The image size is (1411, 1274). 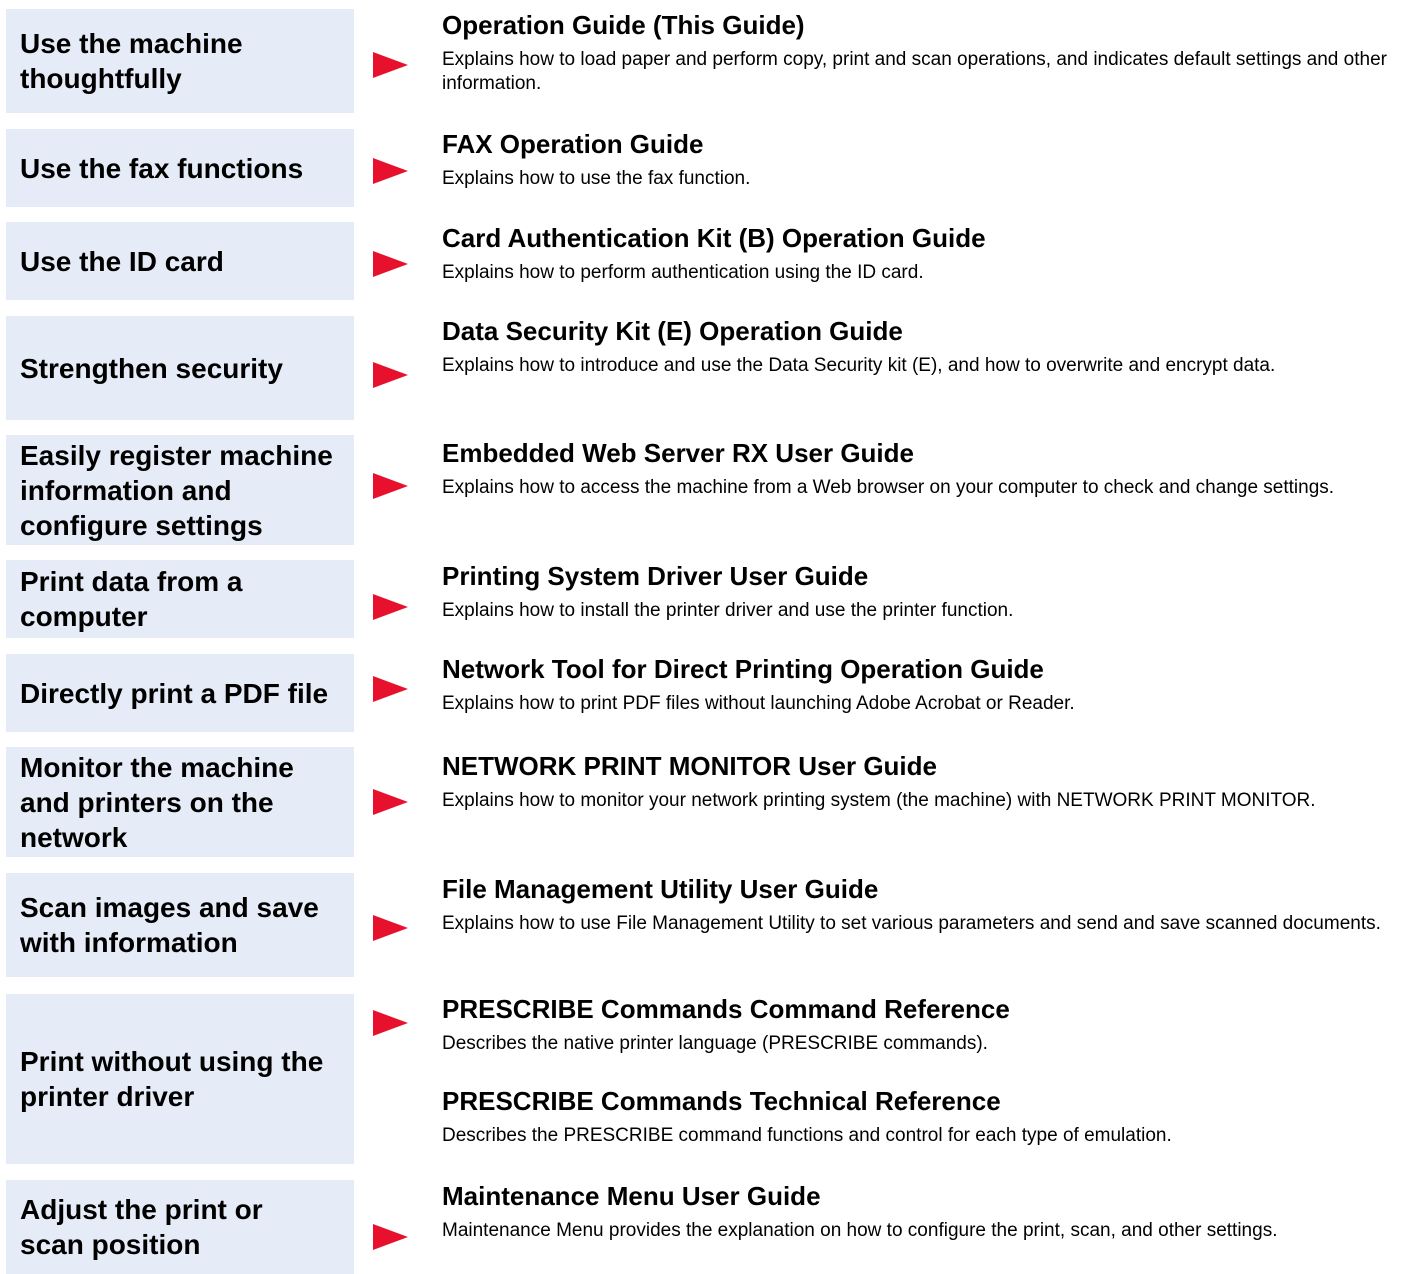 I want to click on guide-title: Embedded Web Server RX User Guide, so click(x=678, y=453).